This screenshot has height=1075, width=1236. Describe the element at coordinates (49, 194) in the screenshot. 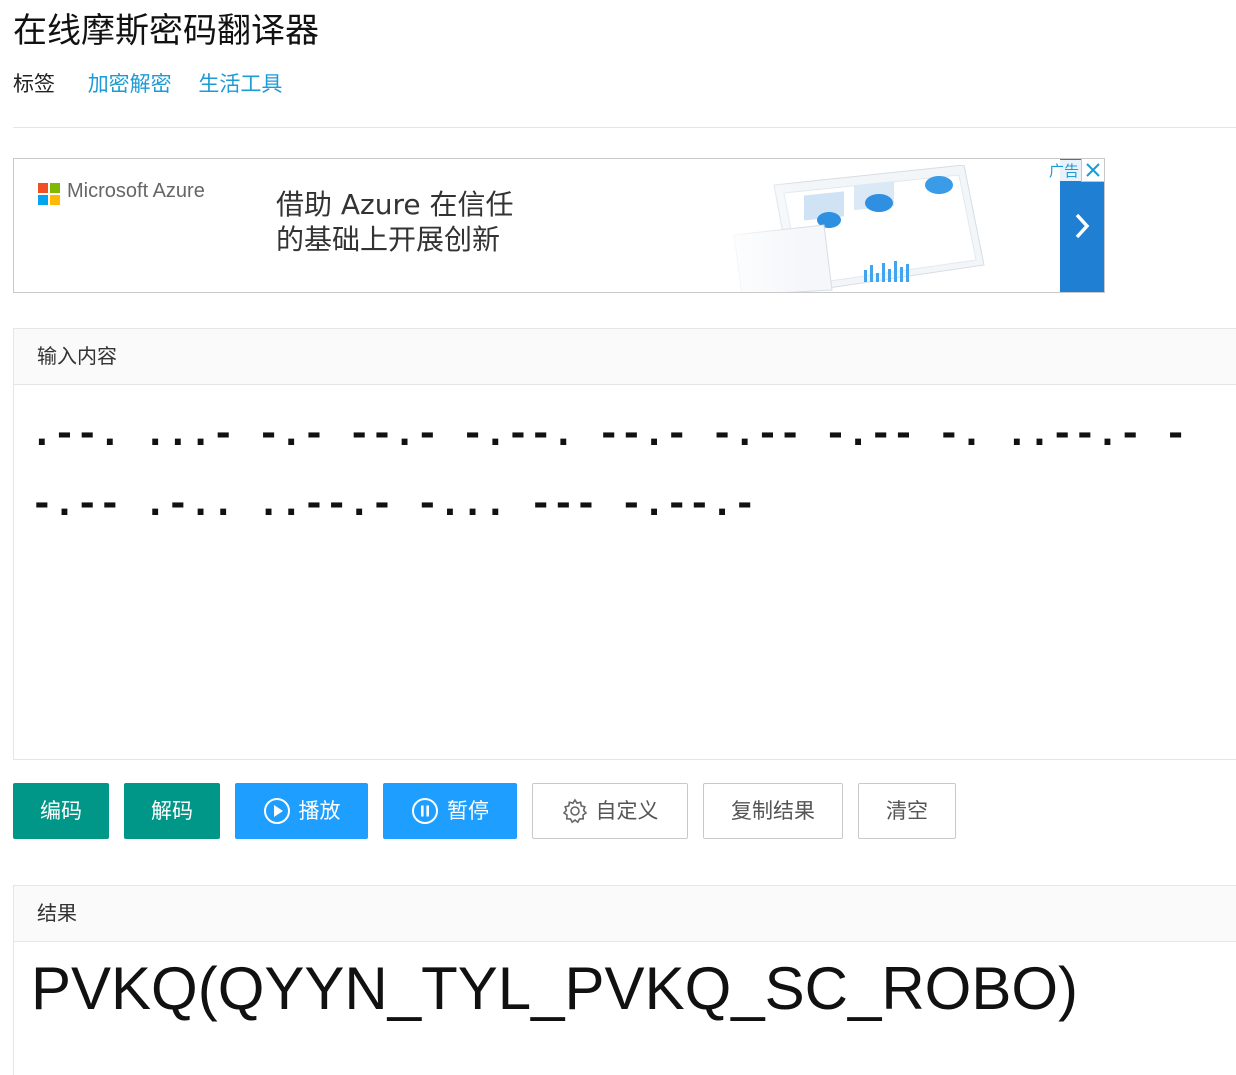

I see `microsoft-logo-icon` at that location.